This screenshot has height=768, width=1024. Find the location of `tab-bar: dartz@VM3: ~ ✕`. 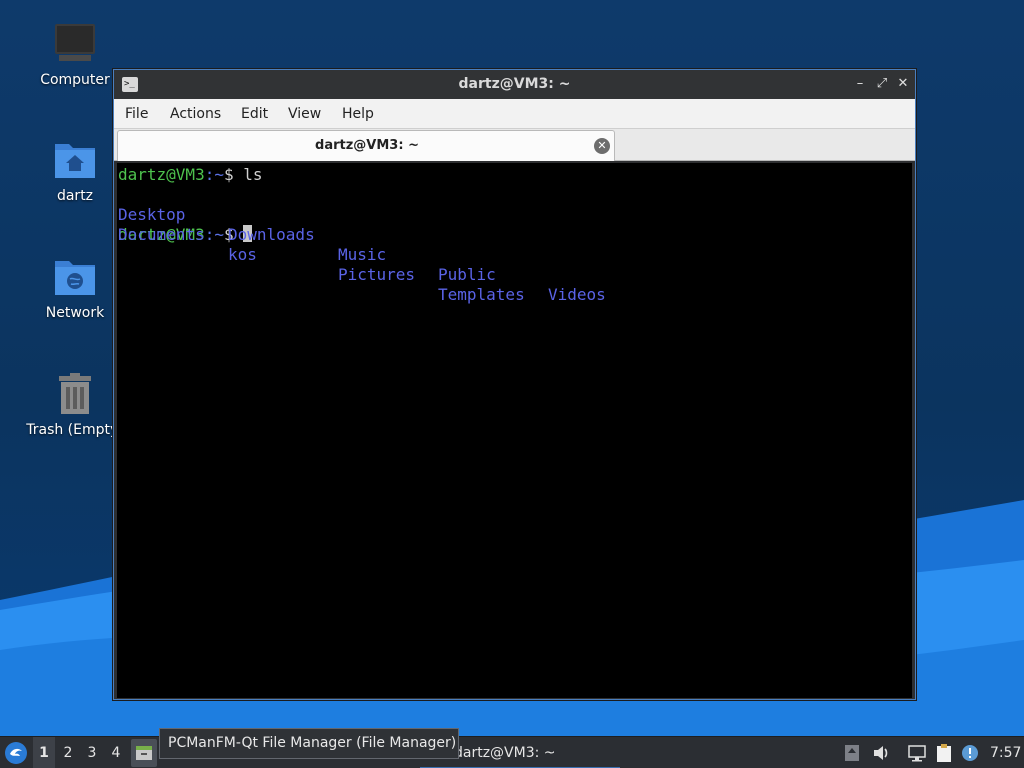

tab-bar: dartz@VM3: ~ ✕ is located at coordinates (514, 145).